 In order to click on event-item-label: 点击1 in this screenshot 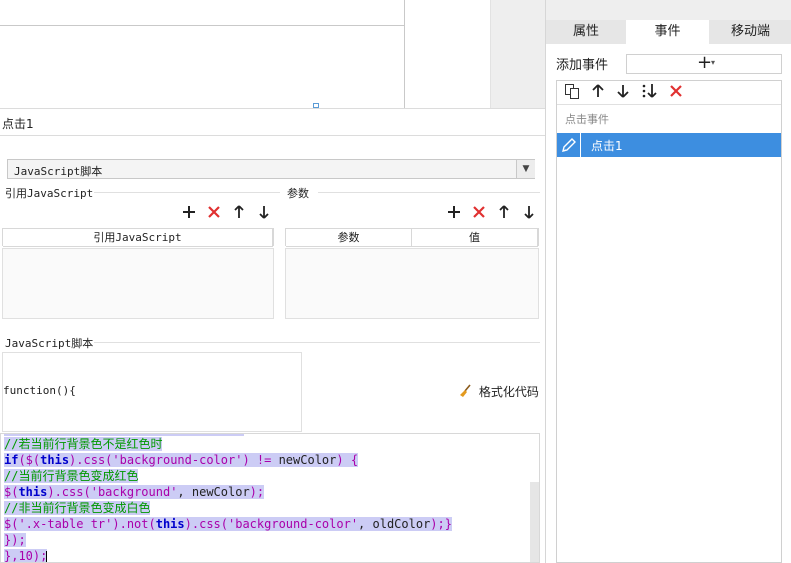, I will do `click(607, 146)`.